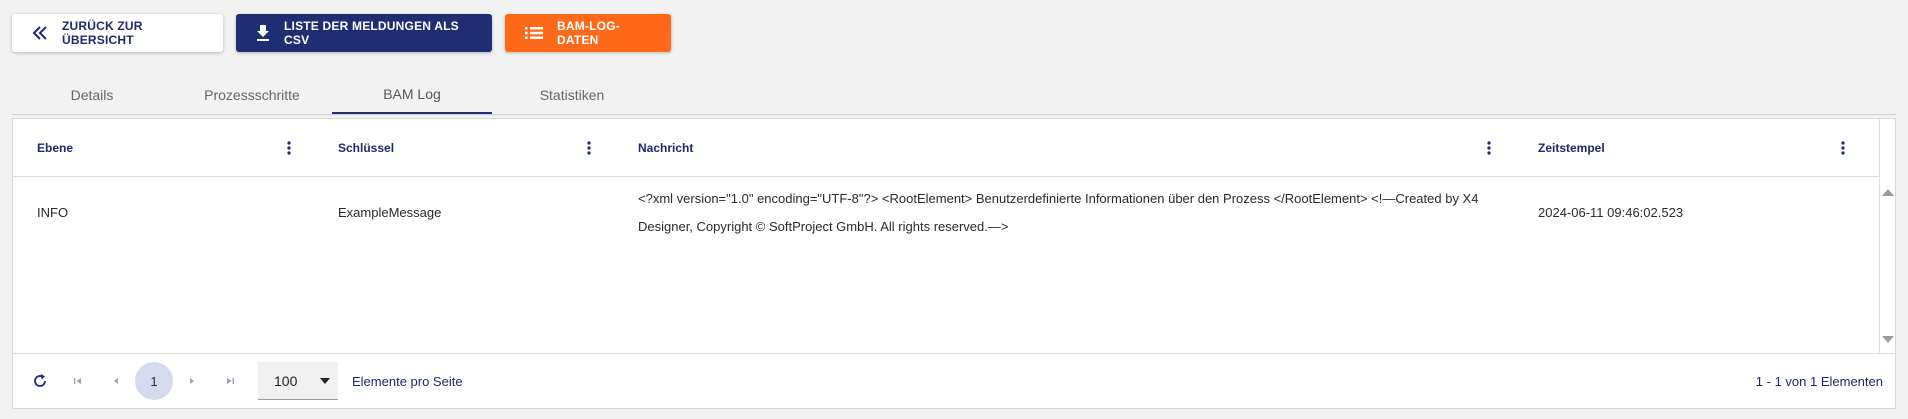  I want to click on first-page-icon, so click(77, 381).